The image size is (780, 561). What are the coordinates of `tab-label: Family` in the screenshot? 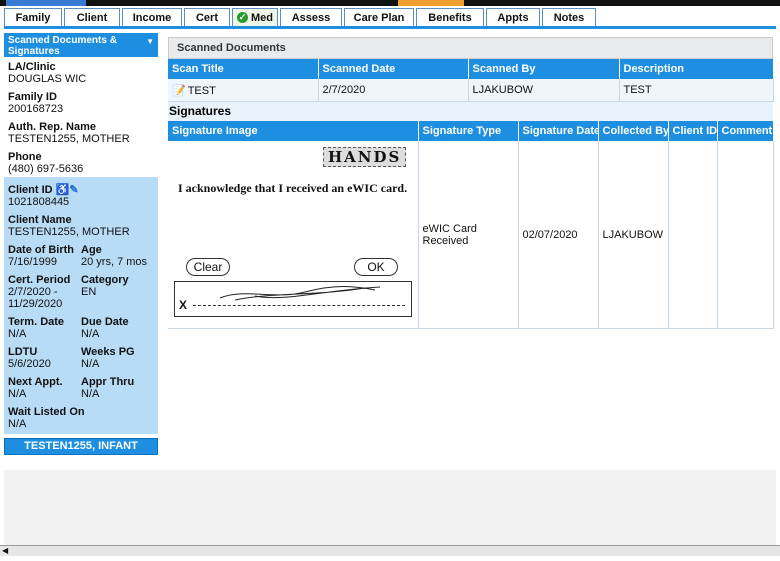 It's located at (33, 17).